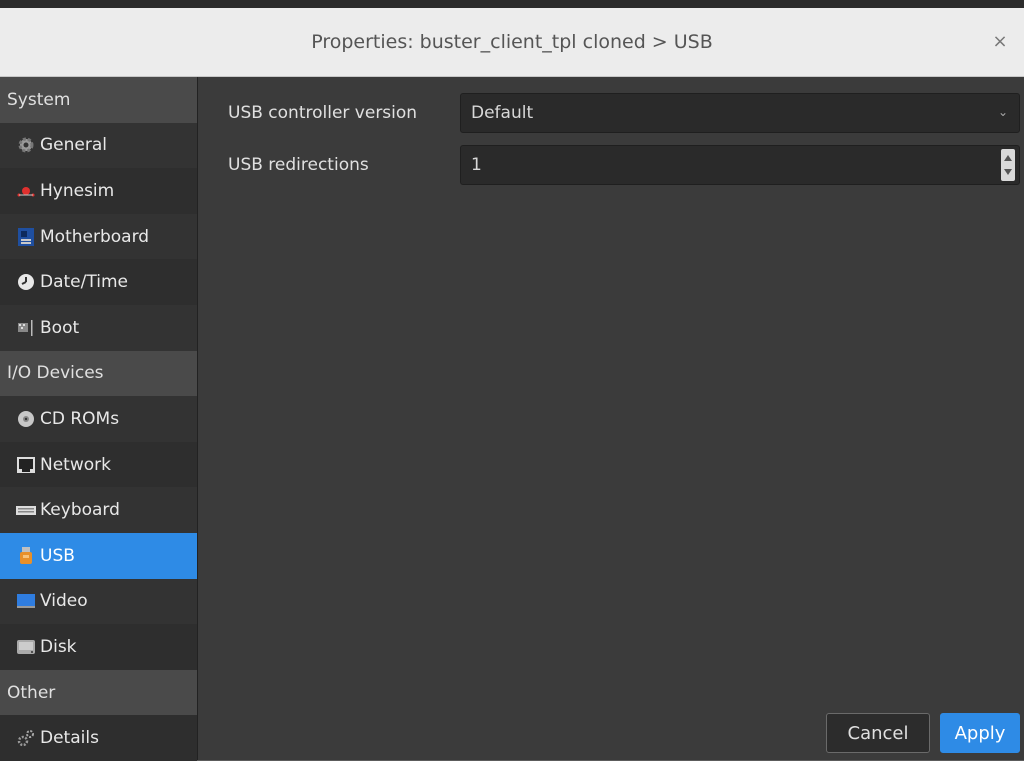  I want to click on sidebar-item-boot: Boot, so click(98, 328).